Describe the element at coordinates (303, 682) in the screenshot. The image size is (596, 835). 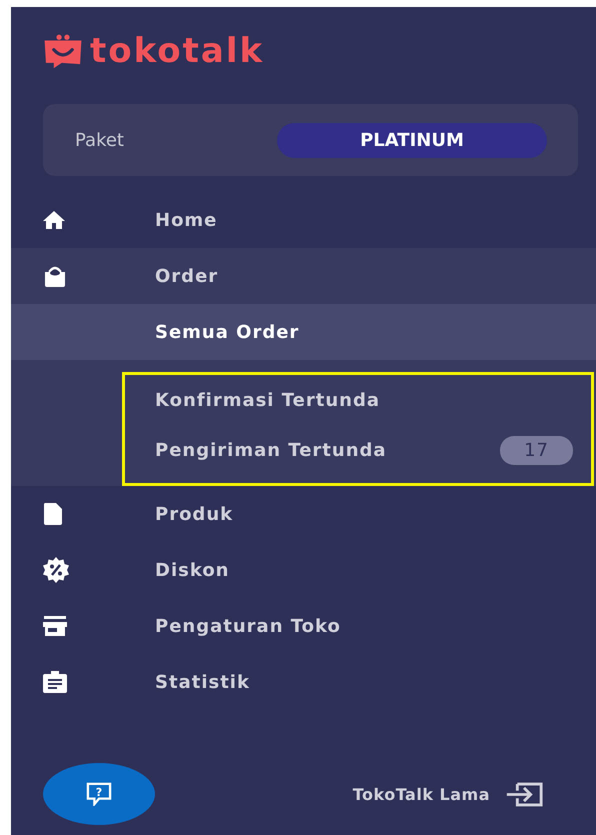
I see `menu-item: Statistik` at that location.